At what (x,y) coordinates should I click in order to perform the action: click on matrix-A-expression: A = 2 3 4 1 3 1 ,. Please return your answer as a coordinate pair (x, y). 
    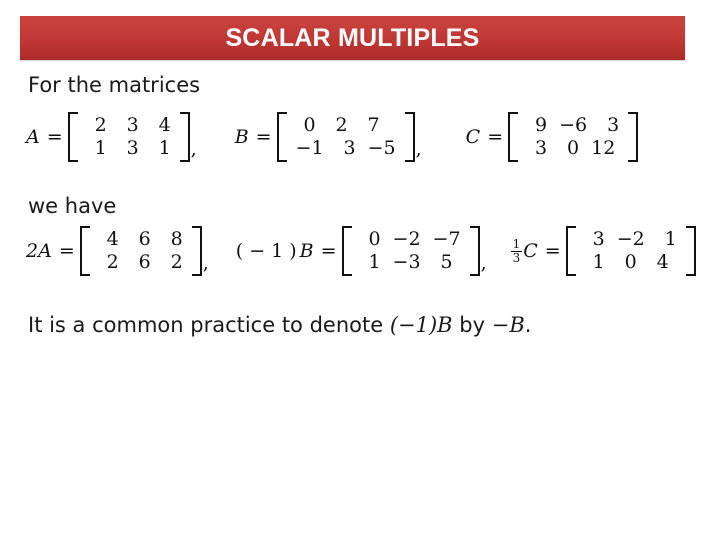
    Looking at the image, I should click on (111, 137).